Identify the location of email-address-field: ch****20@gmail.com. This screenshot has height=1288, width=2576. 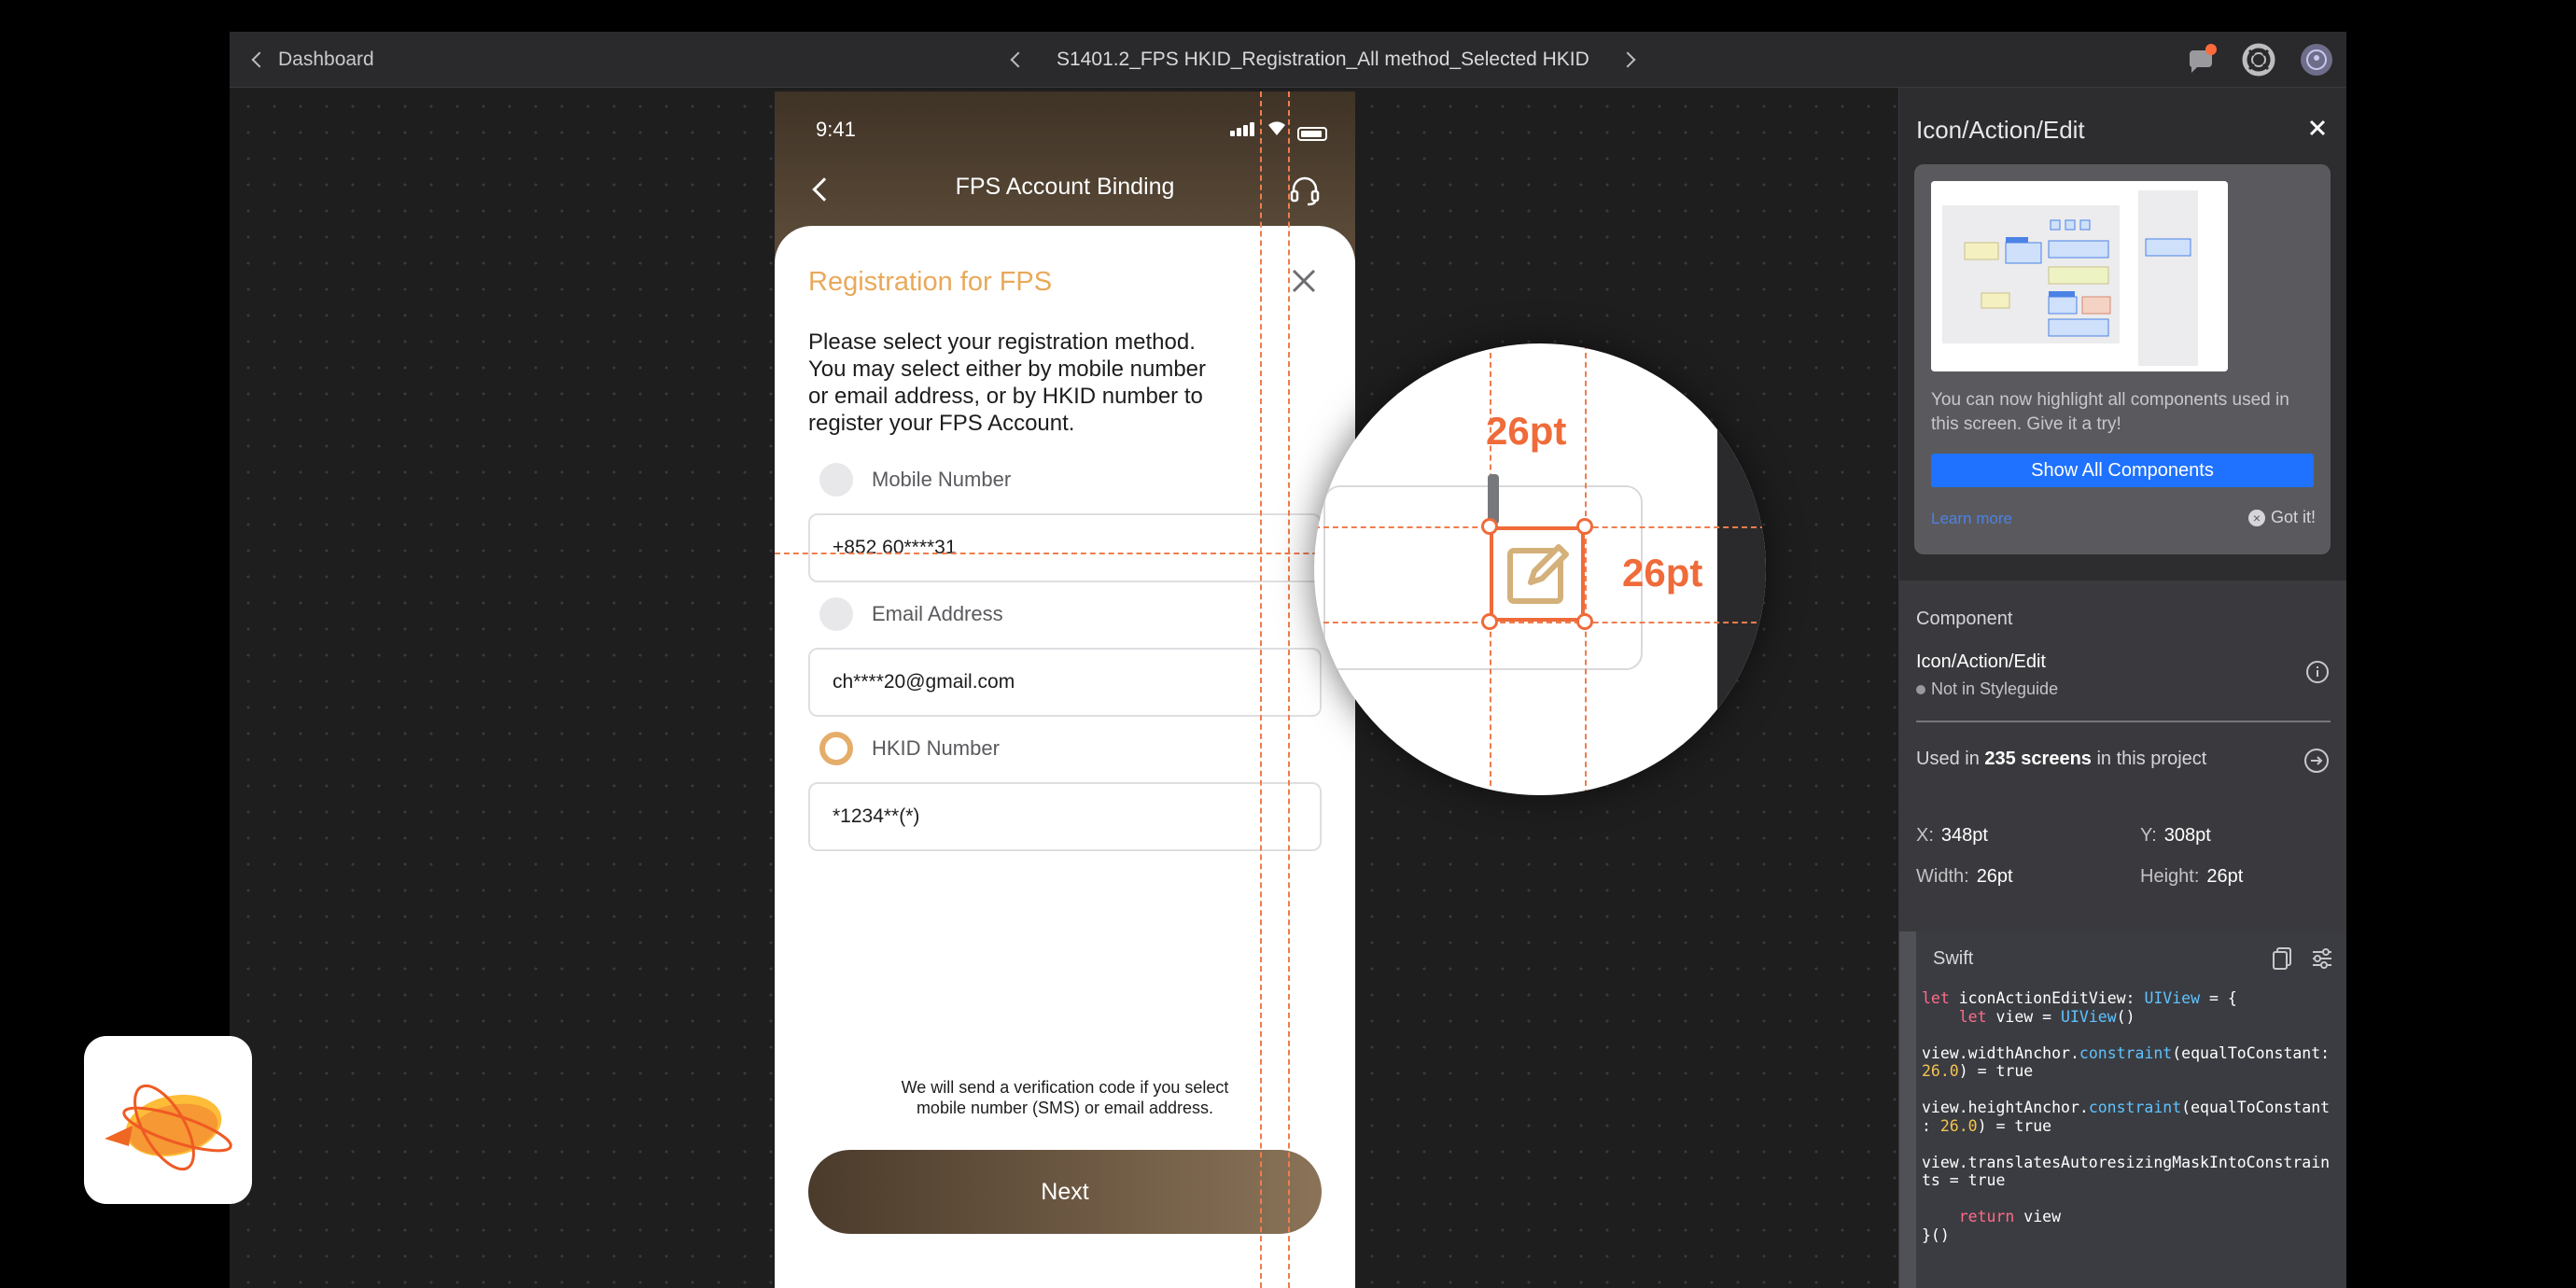
(1065, 682).